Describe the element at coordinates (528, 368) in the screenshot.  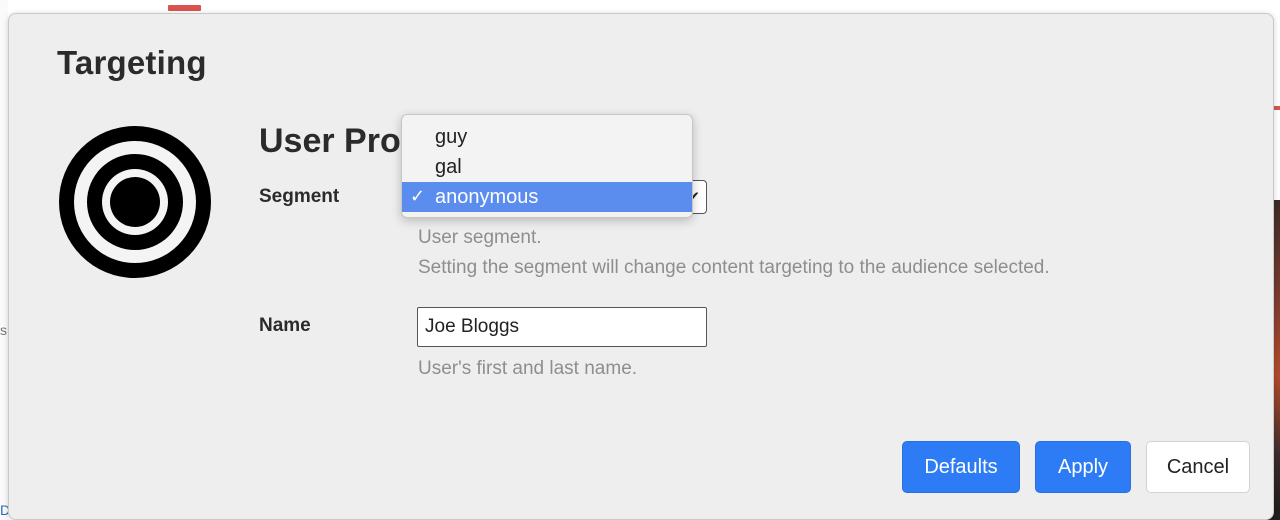
I see `name-help: User's first and last name.` at that location.